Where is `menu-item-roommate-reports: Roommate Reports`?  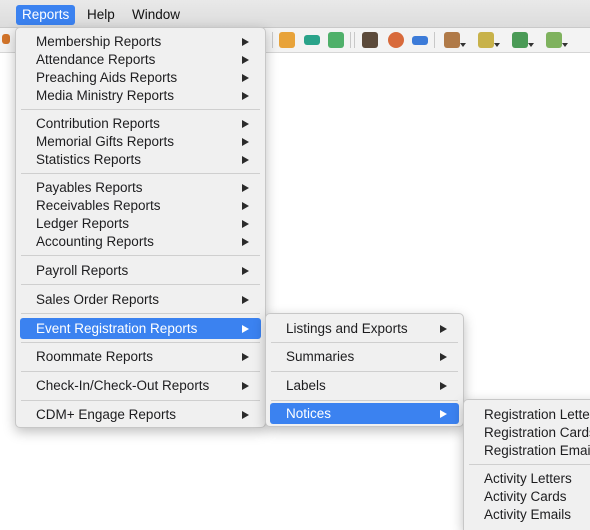 menu-item-roommate-reports: Roommate Reports is located at coordinates (140, 357).